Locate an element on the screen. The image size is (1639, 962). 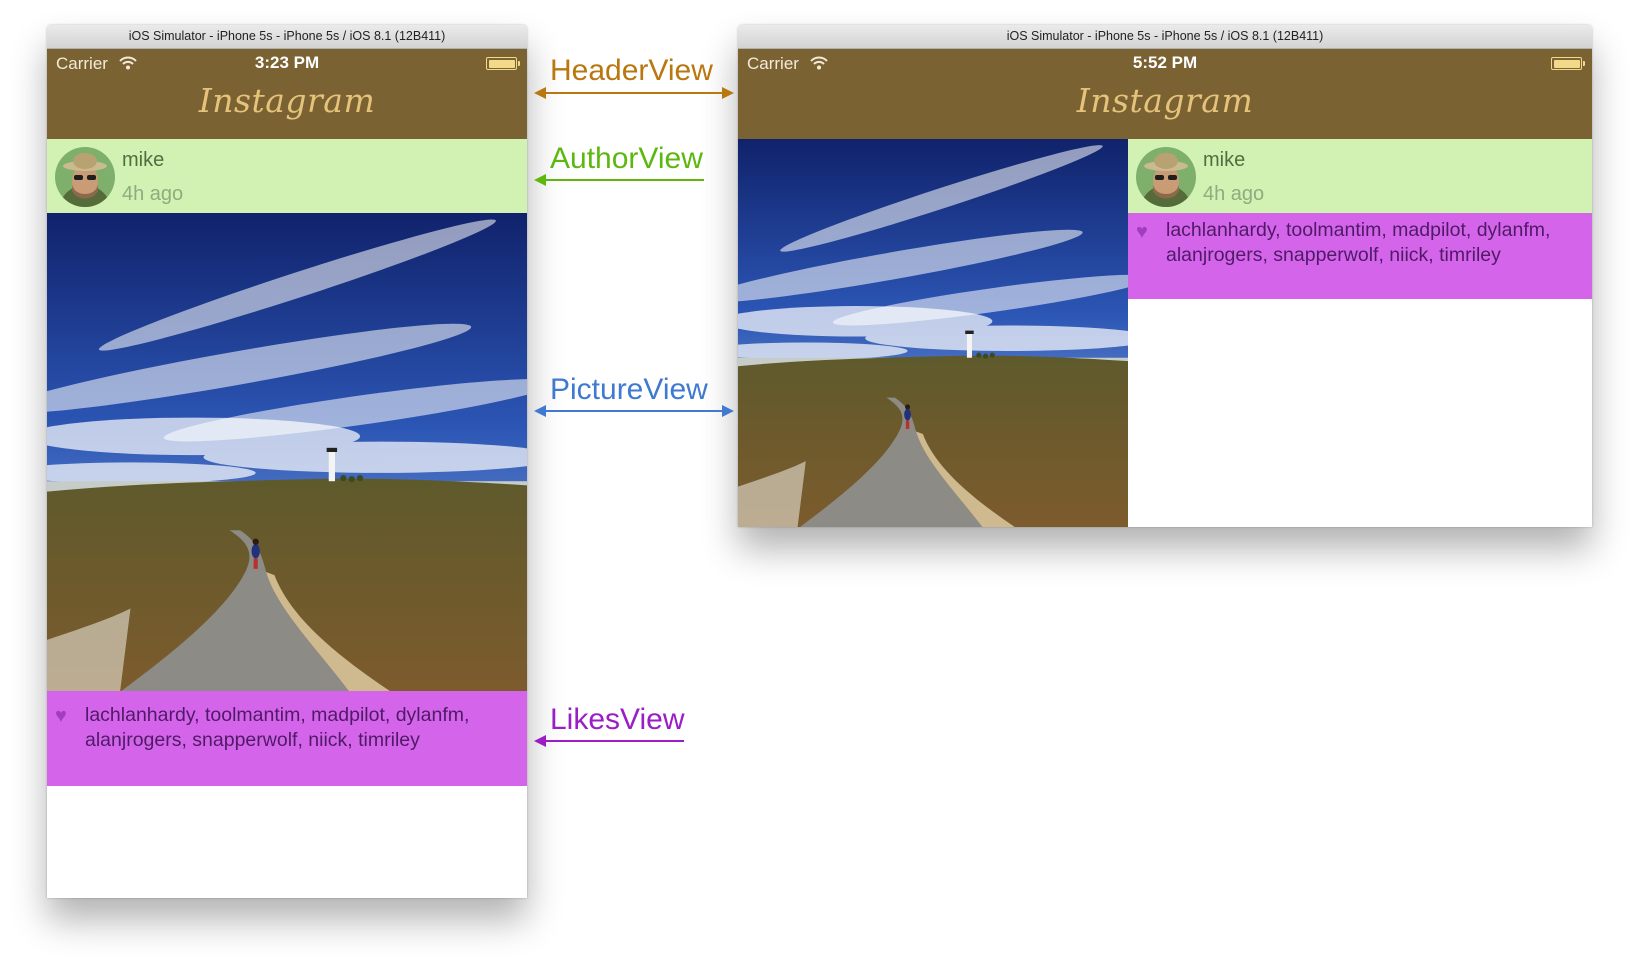
status-time: 5:52 PM is located at coordinates (1165, 62).